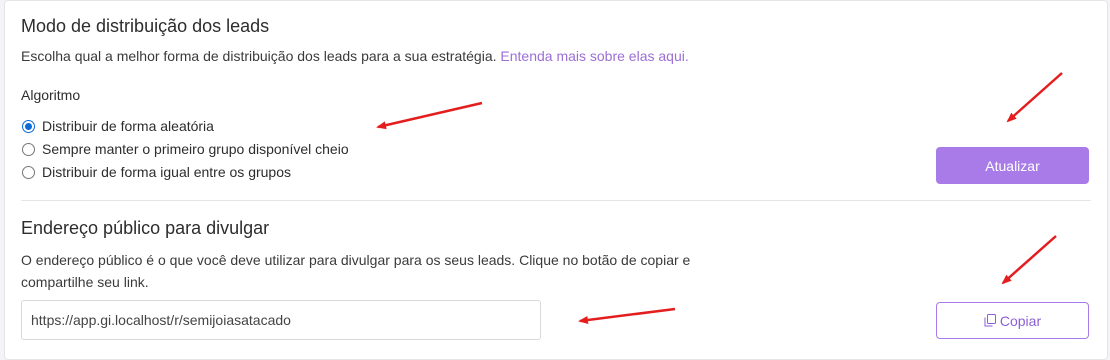  What do you see at coordinates (1029, 260) in the screenshot?
I see `arrow-to-copy-button` at bounding box center [1029, 260].